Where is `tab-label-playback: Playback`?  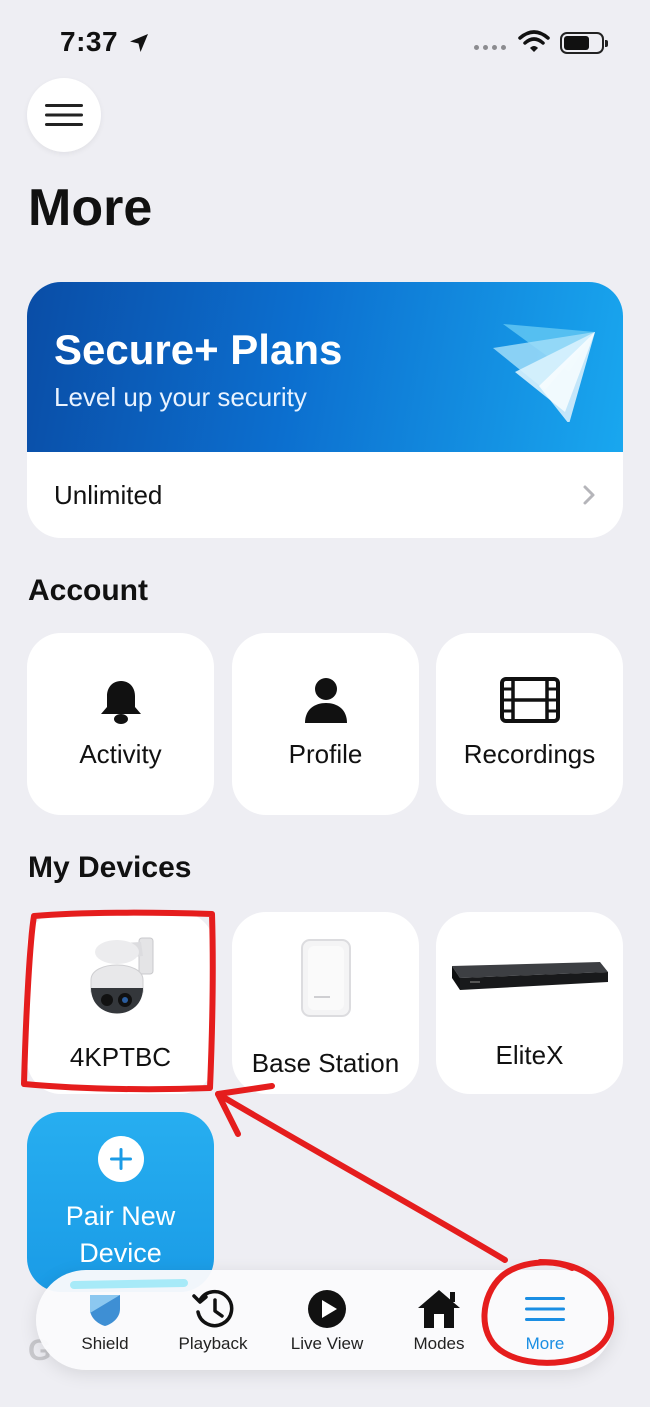
tab-label-playback: Playback is located at coordinates (213, 1343).